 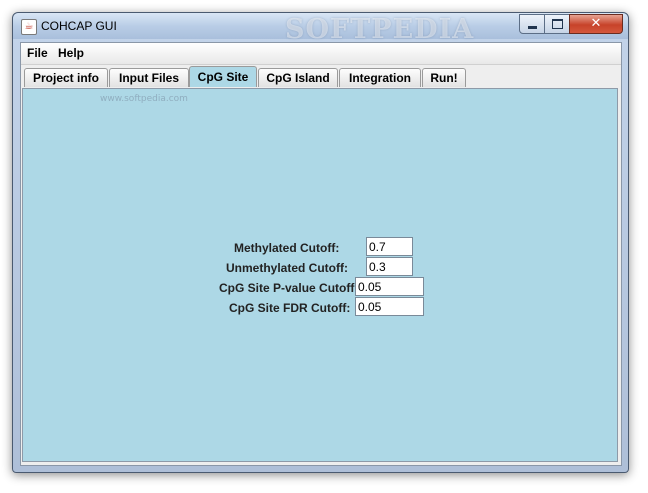 What do you see at coordinates (79, 26) in the screenshot?
I see `window-title: COHCAP GUI` at bounding box center [79, 26].